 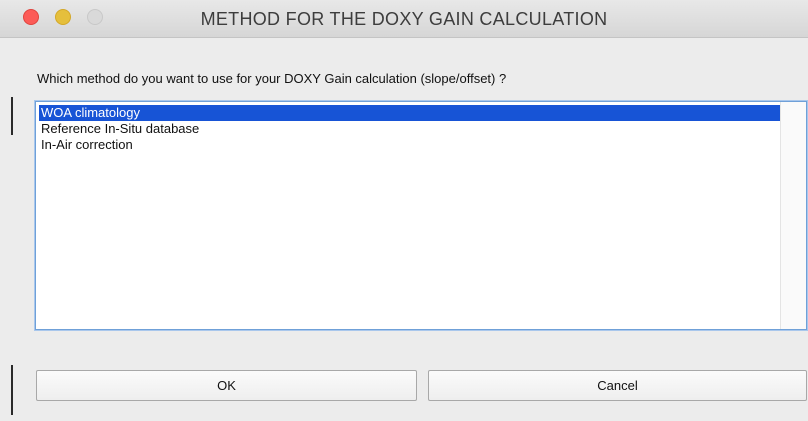 I want to click on title-bar: METHOD FOR THE DOXY GAIN CALCULATION, so click(x=404, y=19).